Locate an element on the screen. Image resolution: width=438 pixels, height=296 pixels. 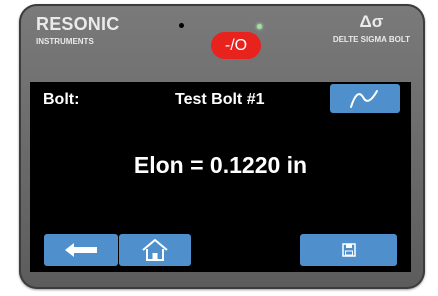
brand-name: RESONIC is located at coordinates (78, 24).